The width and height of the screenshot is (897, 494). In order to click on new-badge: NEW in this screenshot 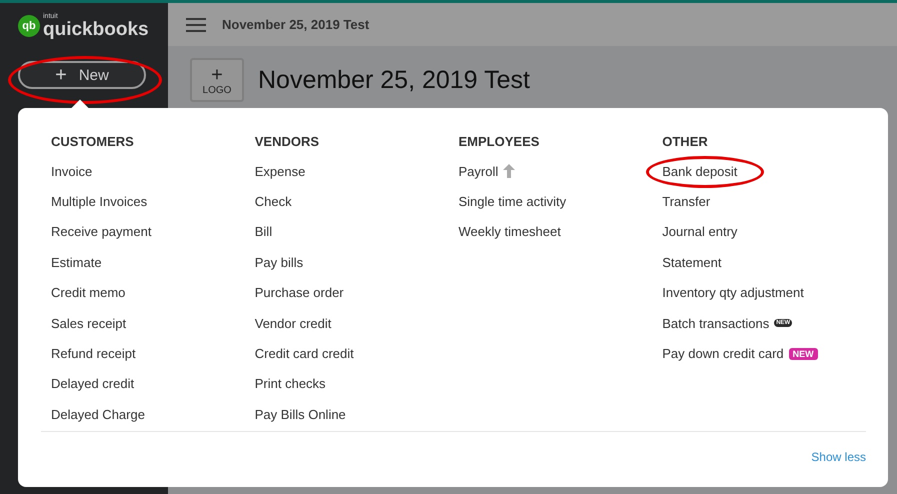, I will do `click(803, 354)`.